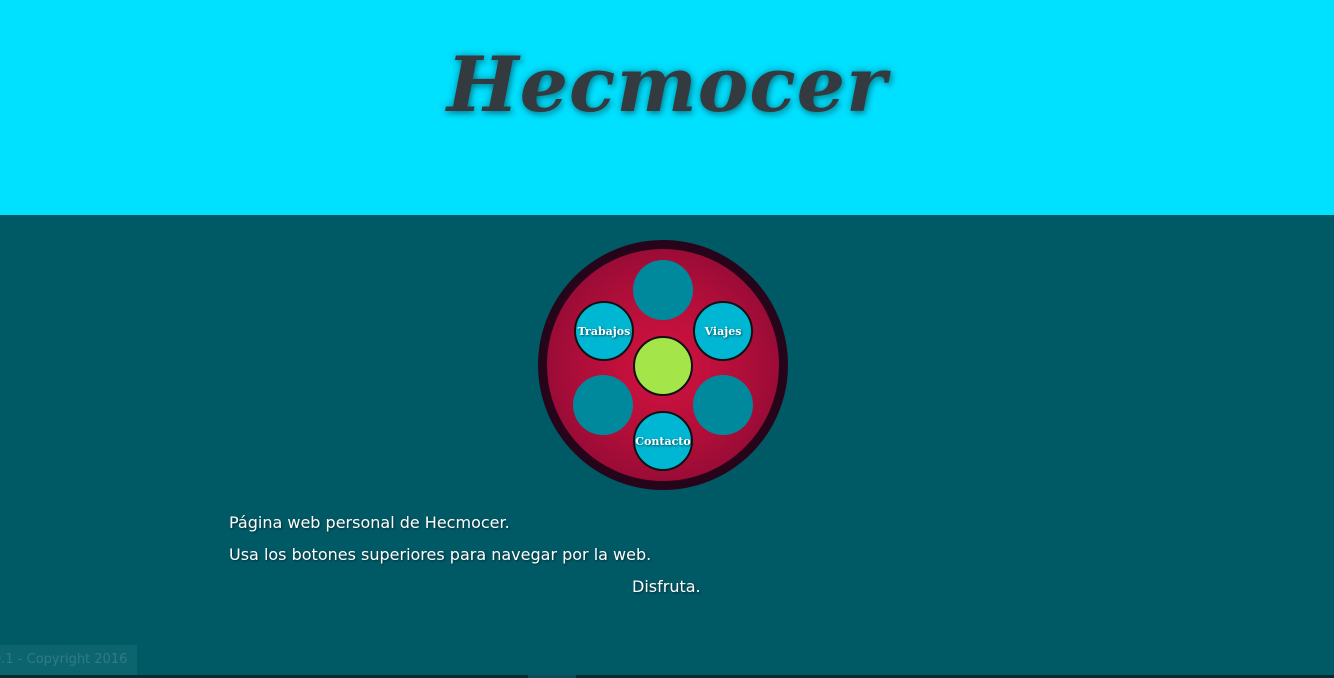  I want to click on nav-button-trabajos: Trabajos, so click(604, 331).